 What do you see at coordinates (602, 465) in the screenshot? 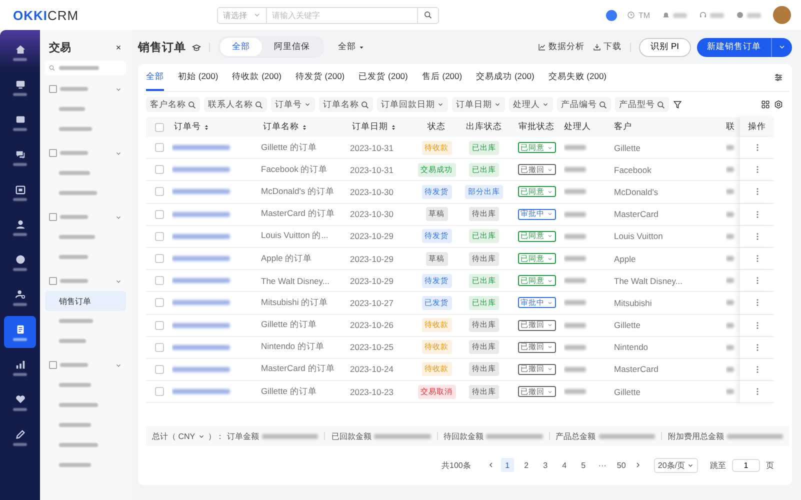
I see `page-button: ···` at bounding box center [602, 465].